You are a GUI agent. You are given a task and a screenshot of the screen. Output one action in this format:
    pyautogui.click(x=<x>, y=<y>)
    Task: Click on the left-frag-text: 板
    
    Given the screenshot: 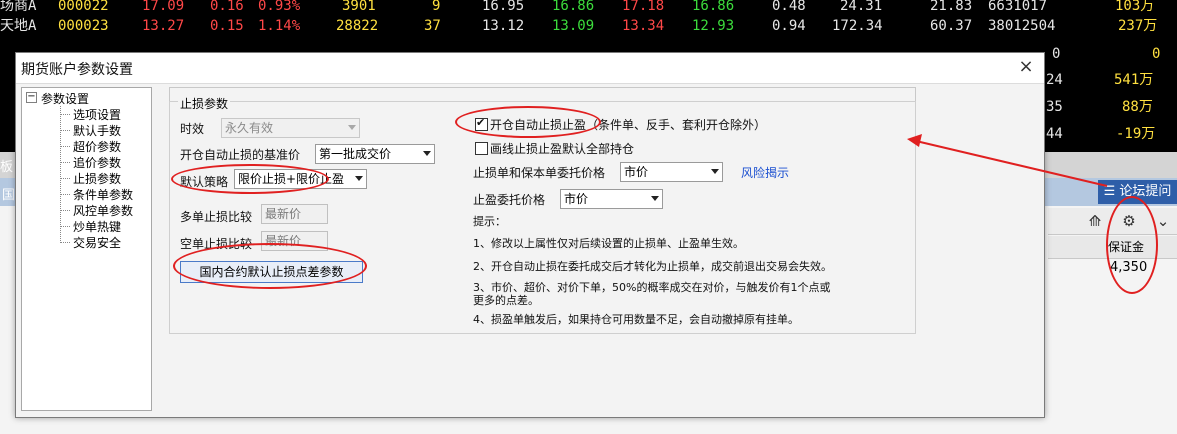 What is the action you would take?
    pyautogui.click(x=7, y=167)
    